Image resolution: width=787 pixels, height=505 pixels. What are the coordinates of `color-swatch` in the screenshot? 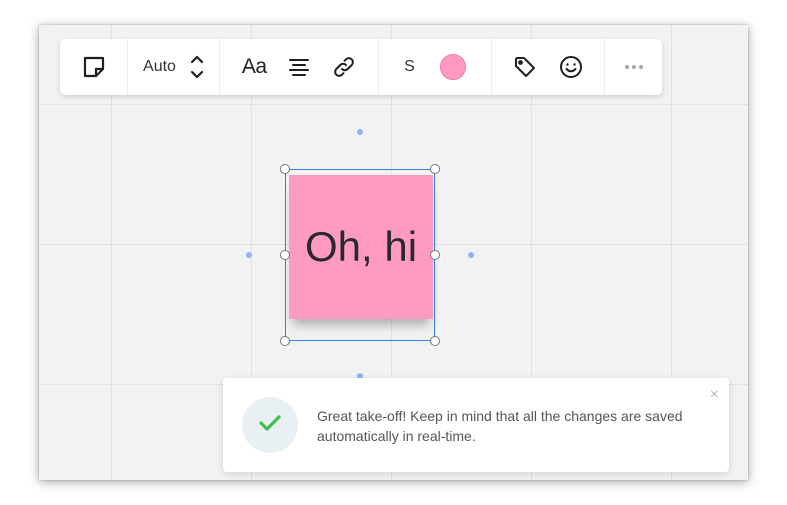 It's located at (452, 67).